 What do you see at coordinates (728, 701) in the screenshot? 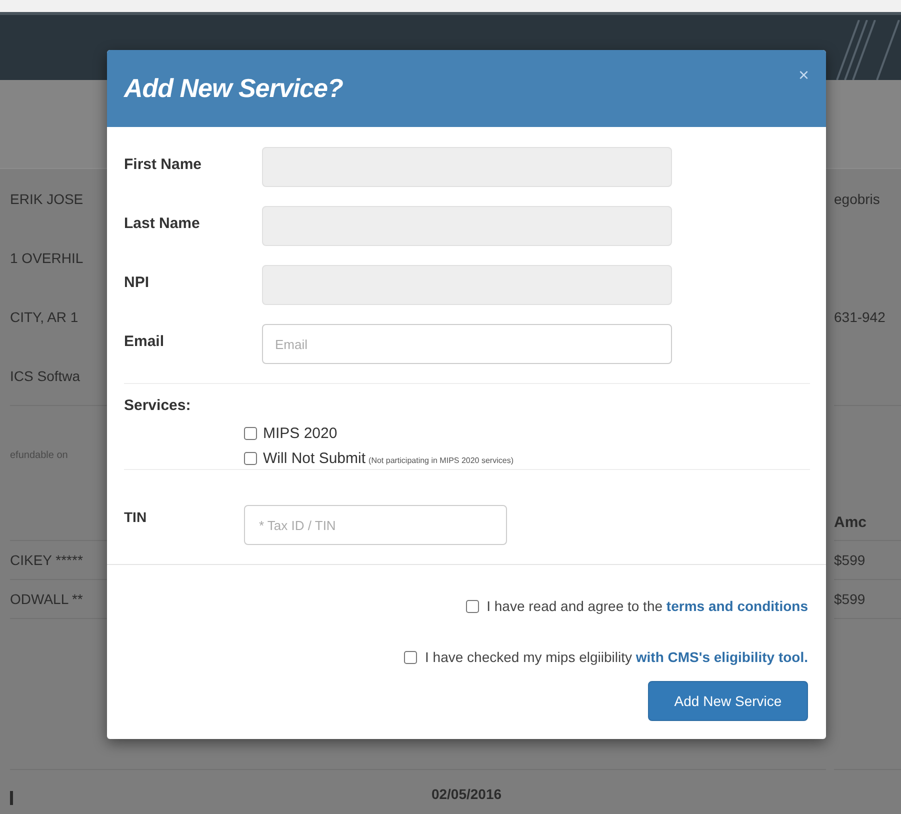
I see `add-service-button: Add New Service` at bounding box center [728, 701].